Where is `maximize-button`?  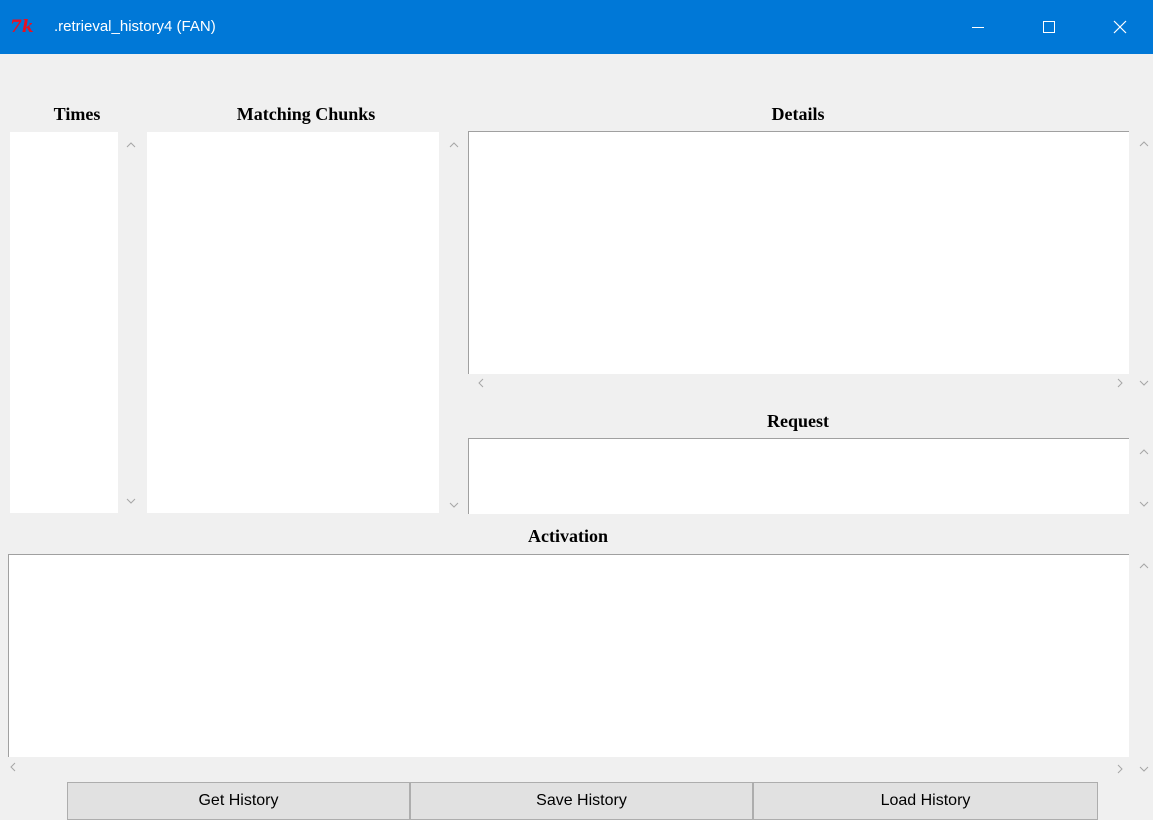
maximize-button is located at coordinates (1049, 27).